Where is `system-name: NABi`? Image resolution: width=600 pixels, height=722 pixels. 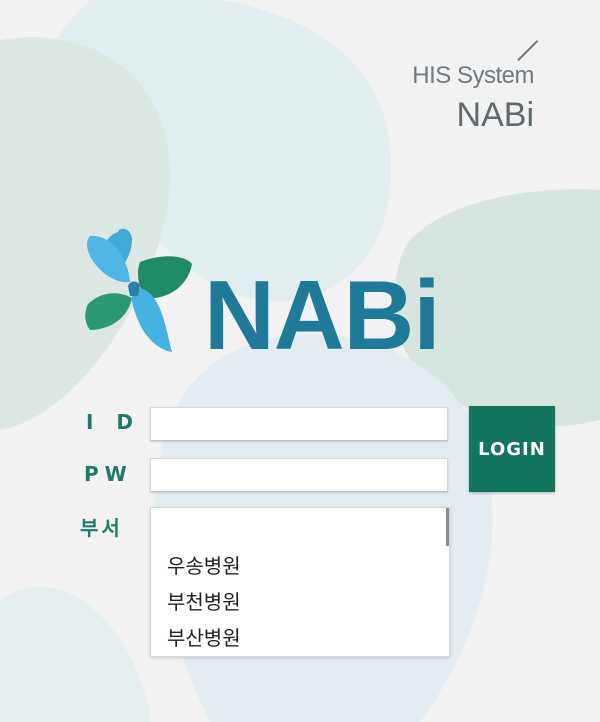
system-name: NABi is located at coordinates (495, 115).